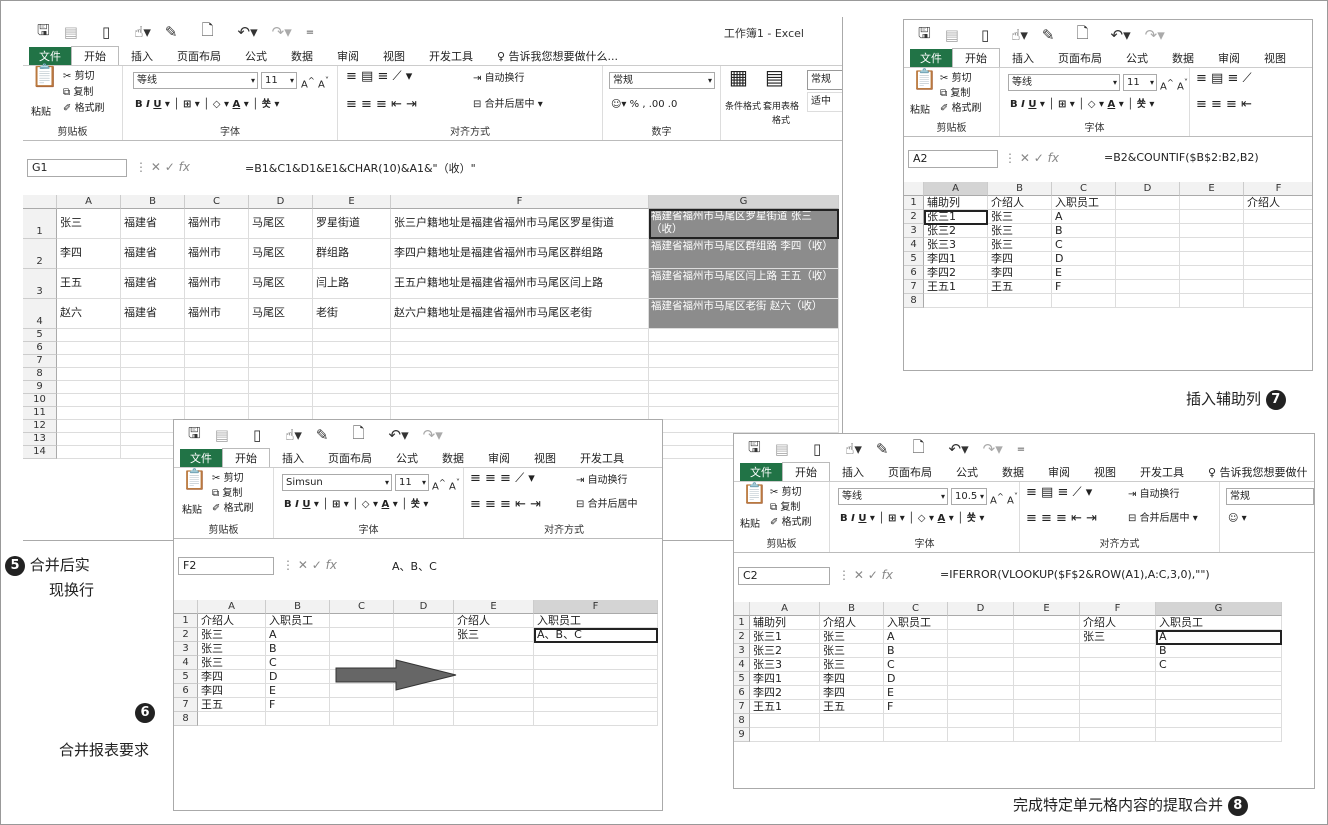  I want to click on tab-view: 视图, so click(1275, 58).